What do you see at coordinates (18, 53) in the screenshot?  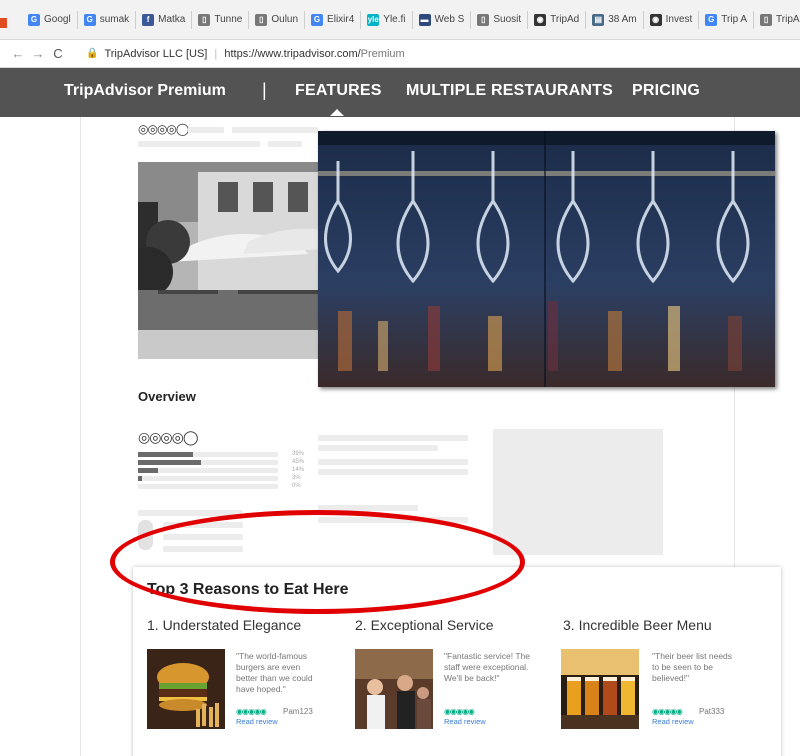 I see `back-arrow-icon: ←` at bounding box center [18, 53].